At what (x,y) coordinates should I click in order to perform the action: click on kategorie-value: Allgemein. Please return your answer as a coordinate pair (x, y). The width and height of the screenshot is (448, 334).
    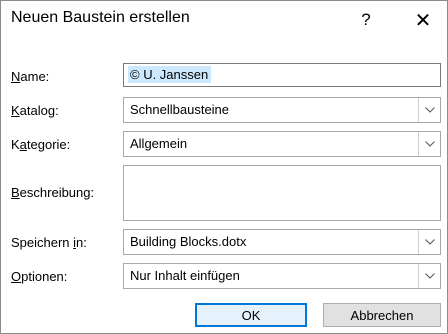
    Looking at the image, I should click on (159, 143).